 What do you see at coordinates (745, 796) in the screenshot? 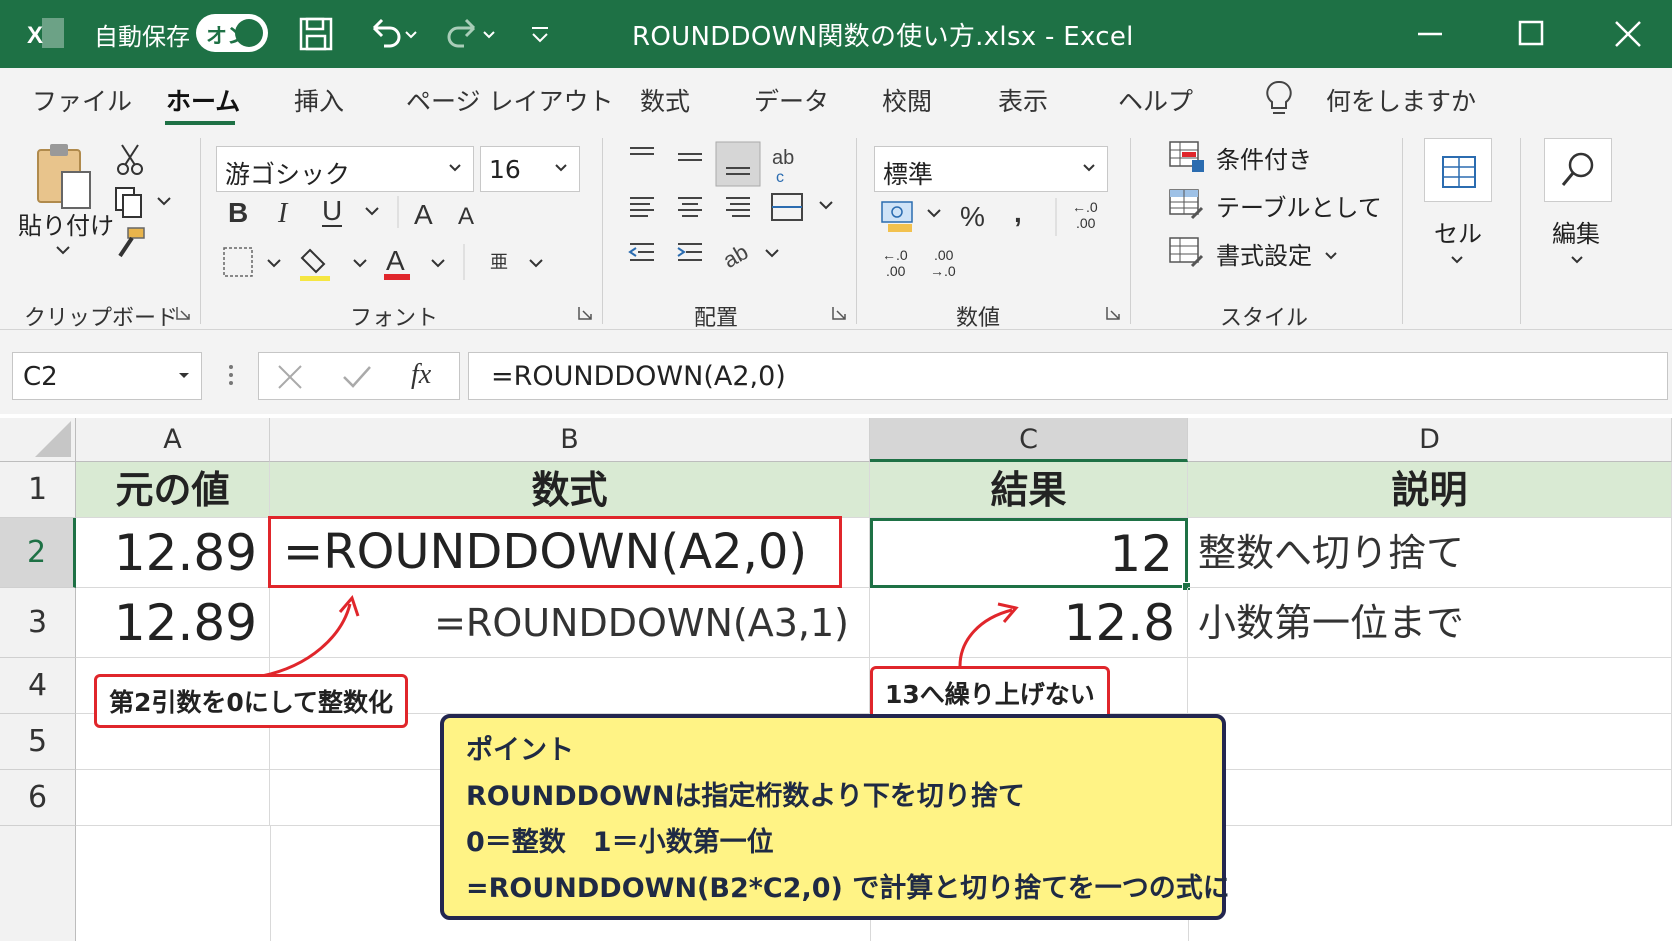
I see `point-line-1: ROUNDDOWNは指定桁数より下を切り捨て` at bounding box center [745, 796].